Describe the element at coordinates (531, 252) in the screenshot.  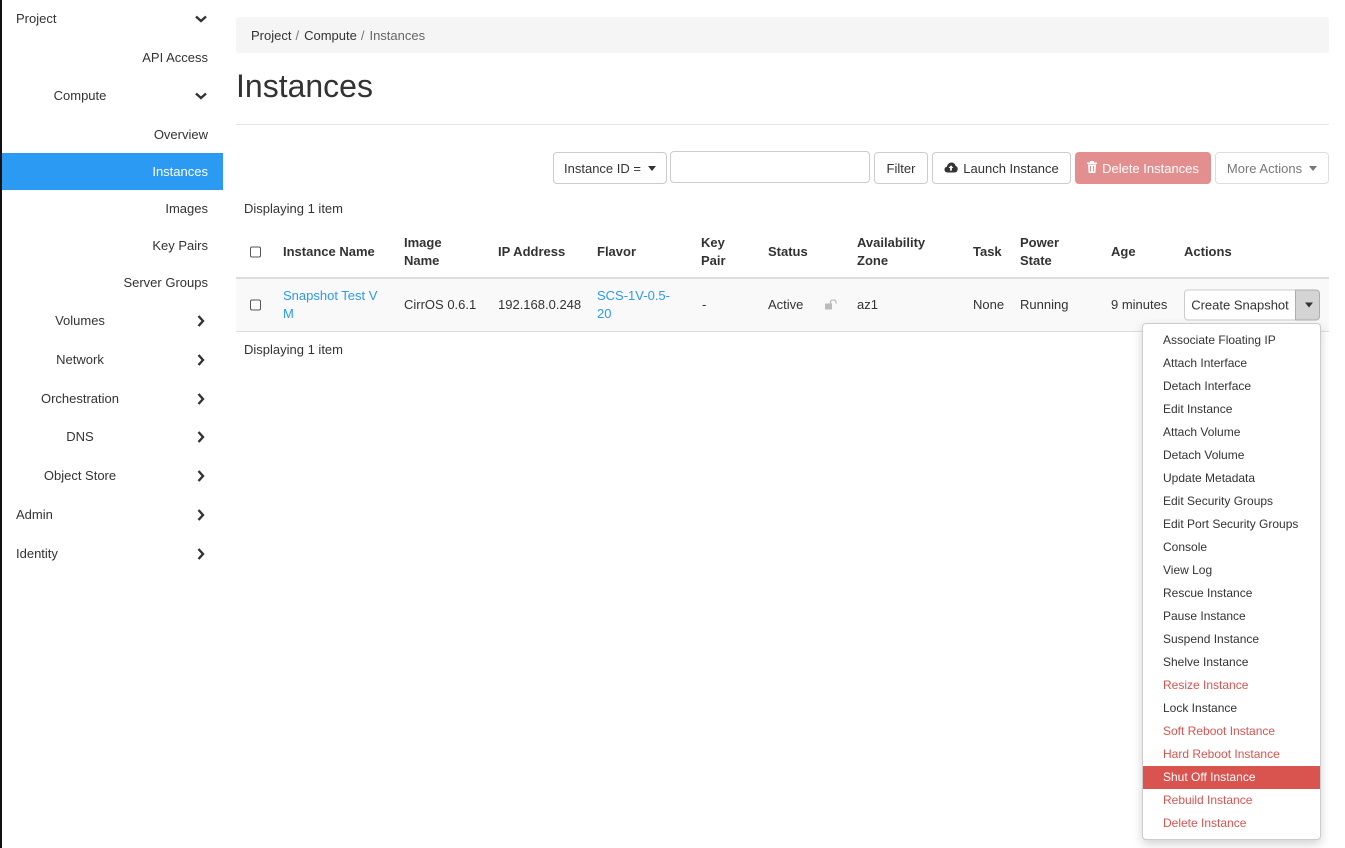
I see `header-ip-address: IP Address` at that location.